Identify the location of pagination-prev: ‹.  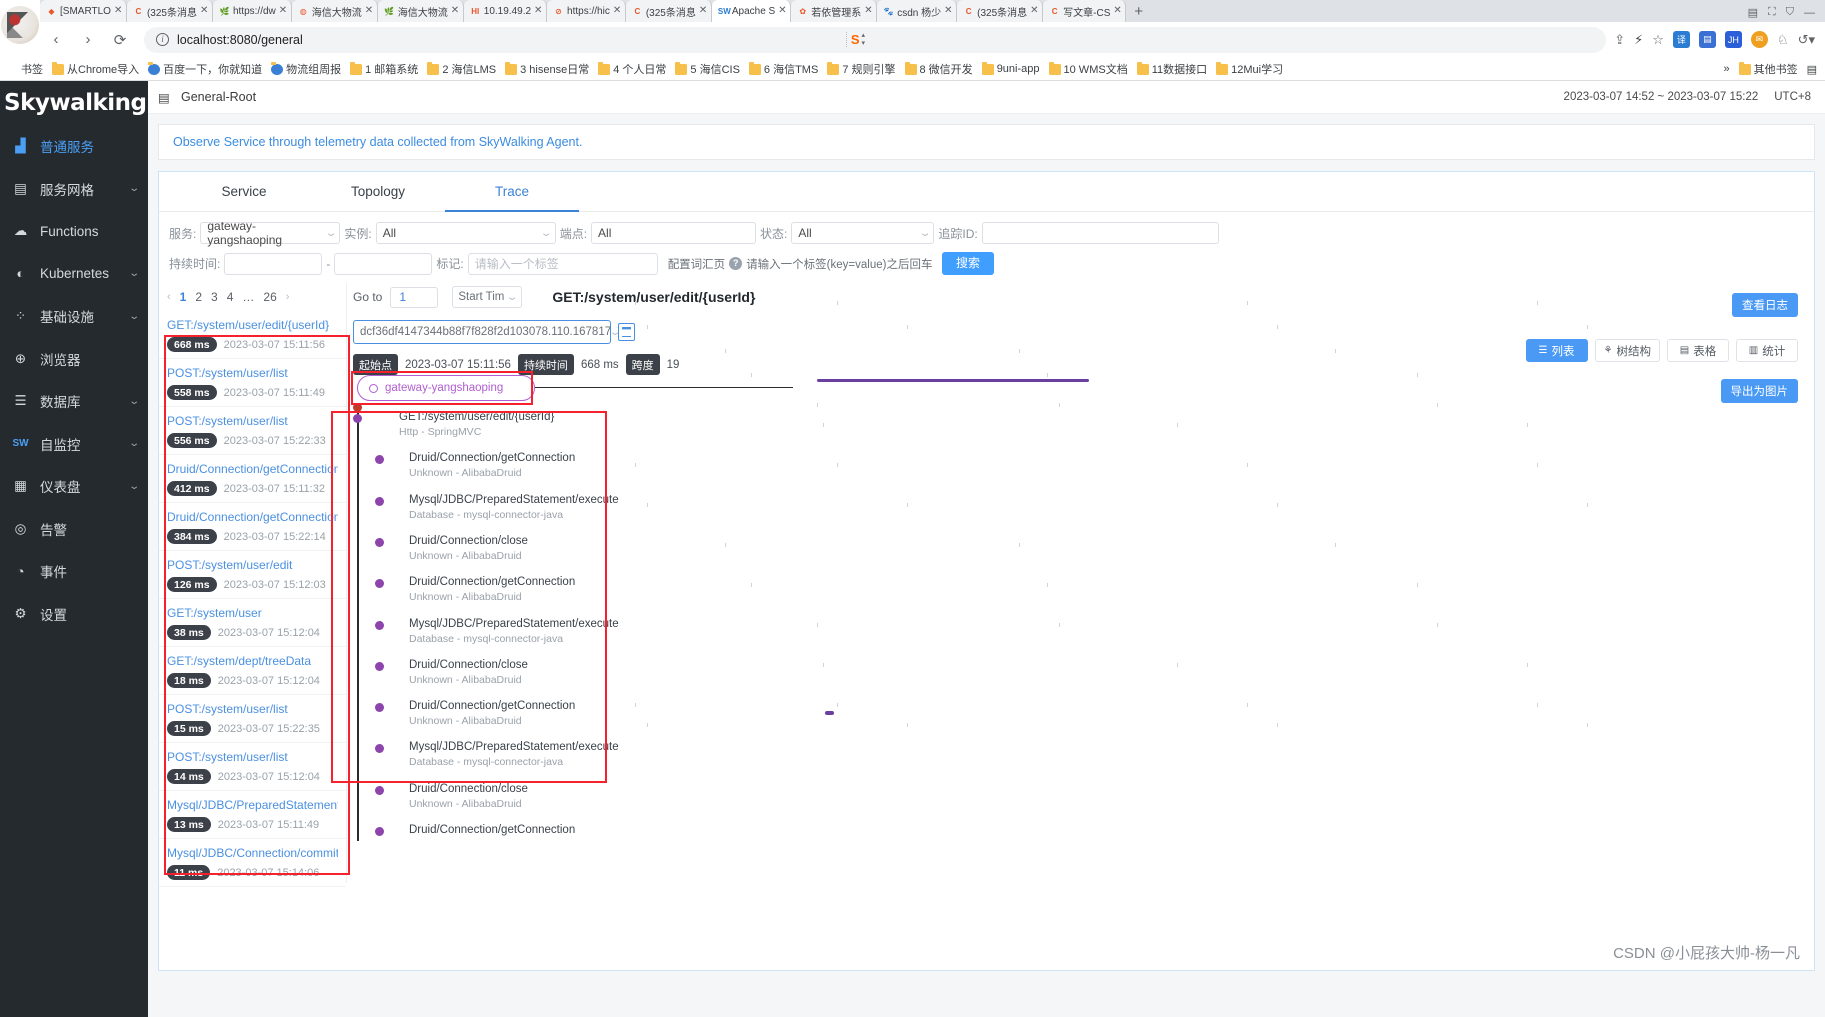
(169, 297).